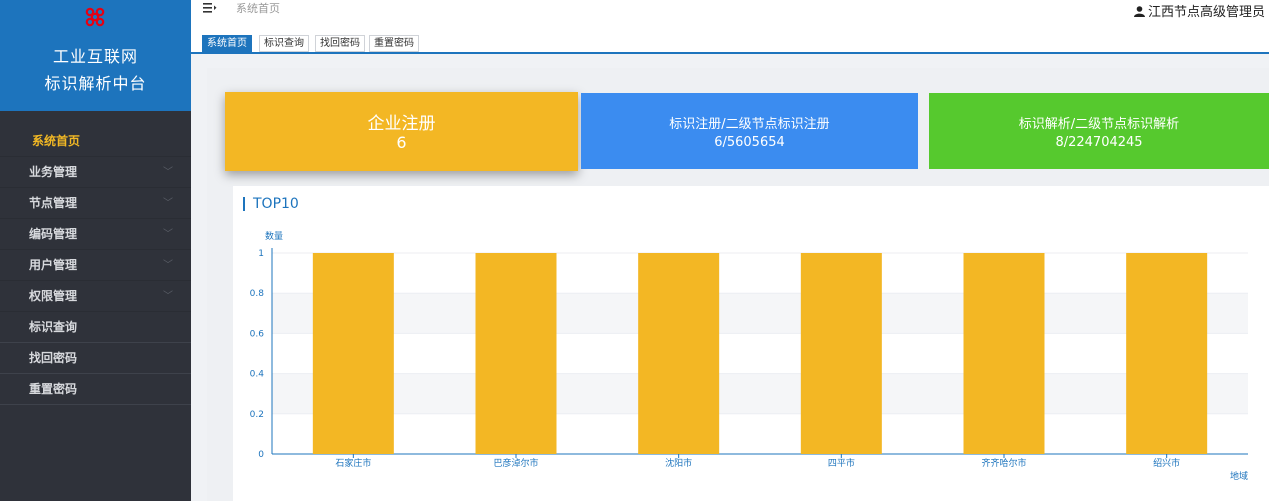  Describe the element at coordinates (95, 358) in the screenshot. I see `sidebar-item-recover-password: 找回密码` at that location.